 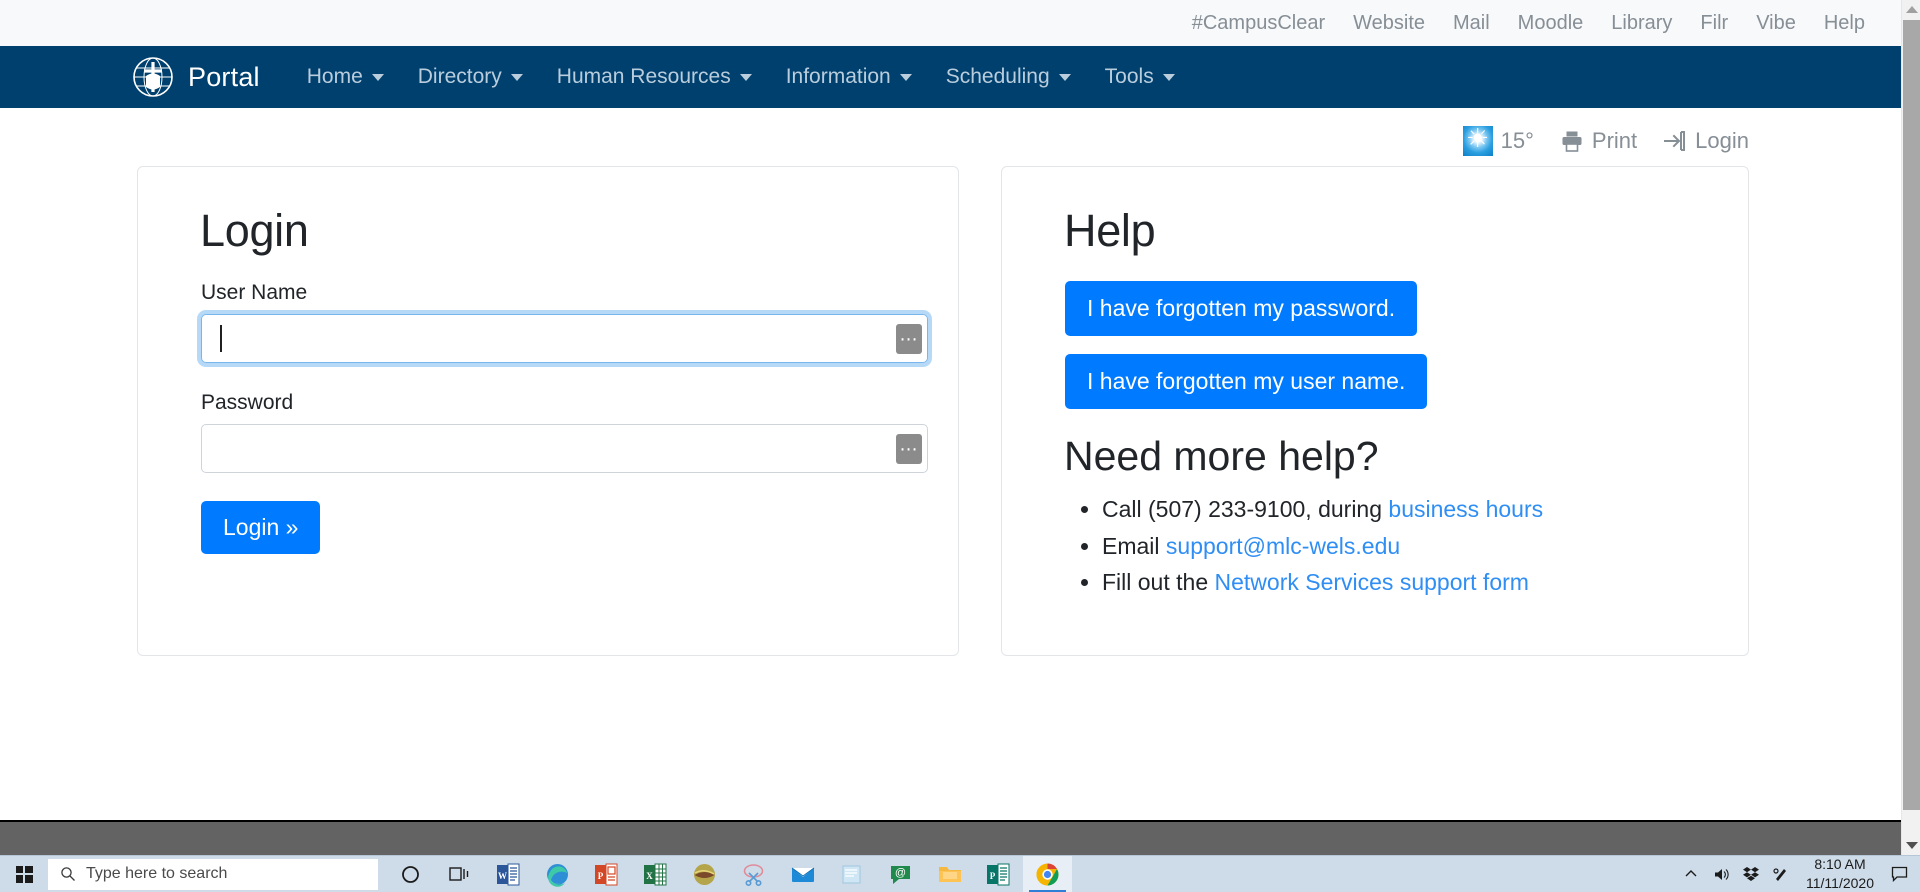 What do you see at coordinates (649, 876) in the screenshot?
I see `svg-text: X` at bounding box center [649, 876].